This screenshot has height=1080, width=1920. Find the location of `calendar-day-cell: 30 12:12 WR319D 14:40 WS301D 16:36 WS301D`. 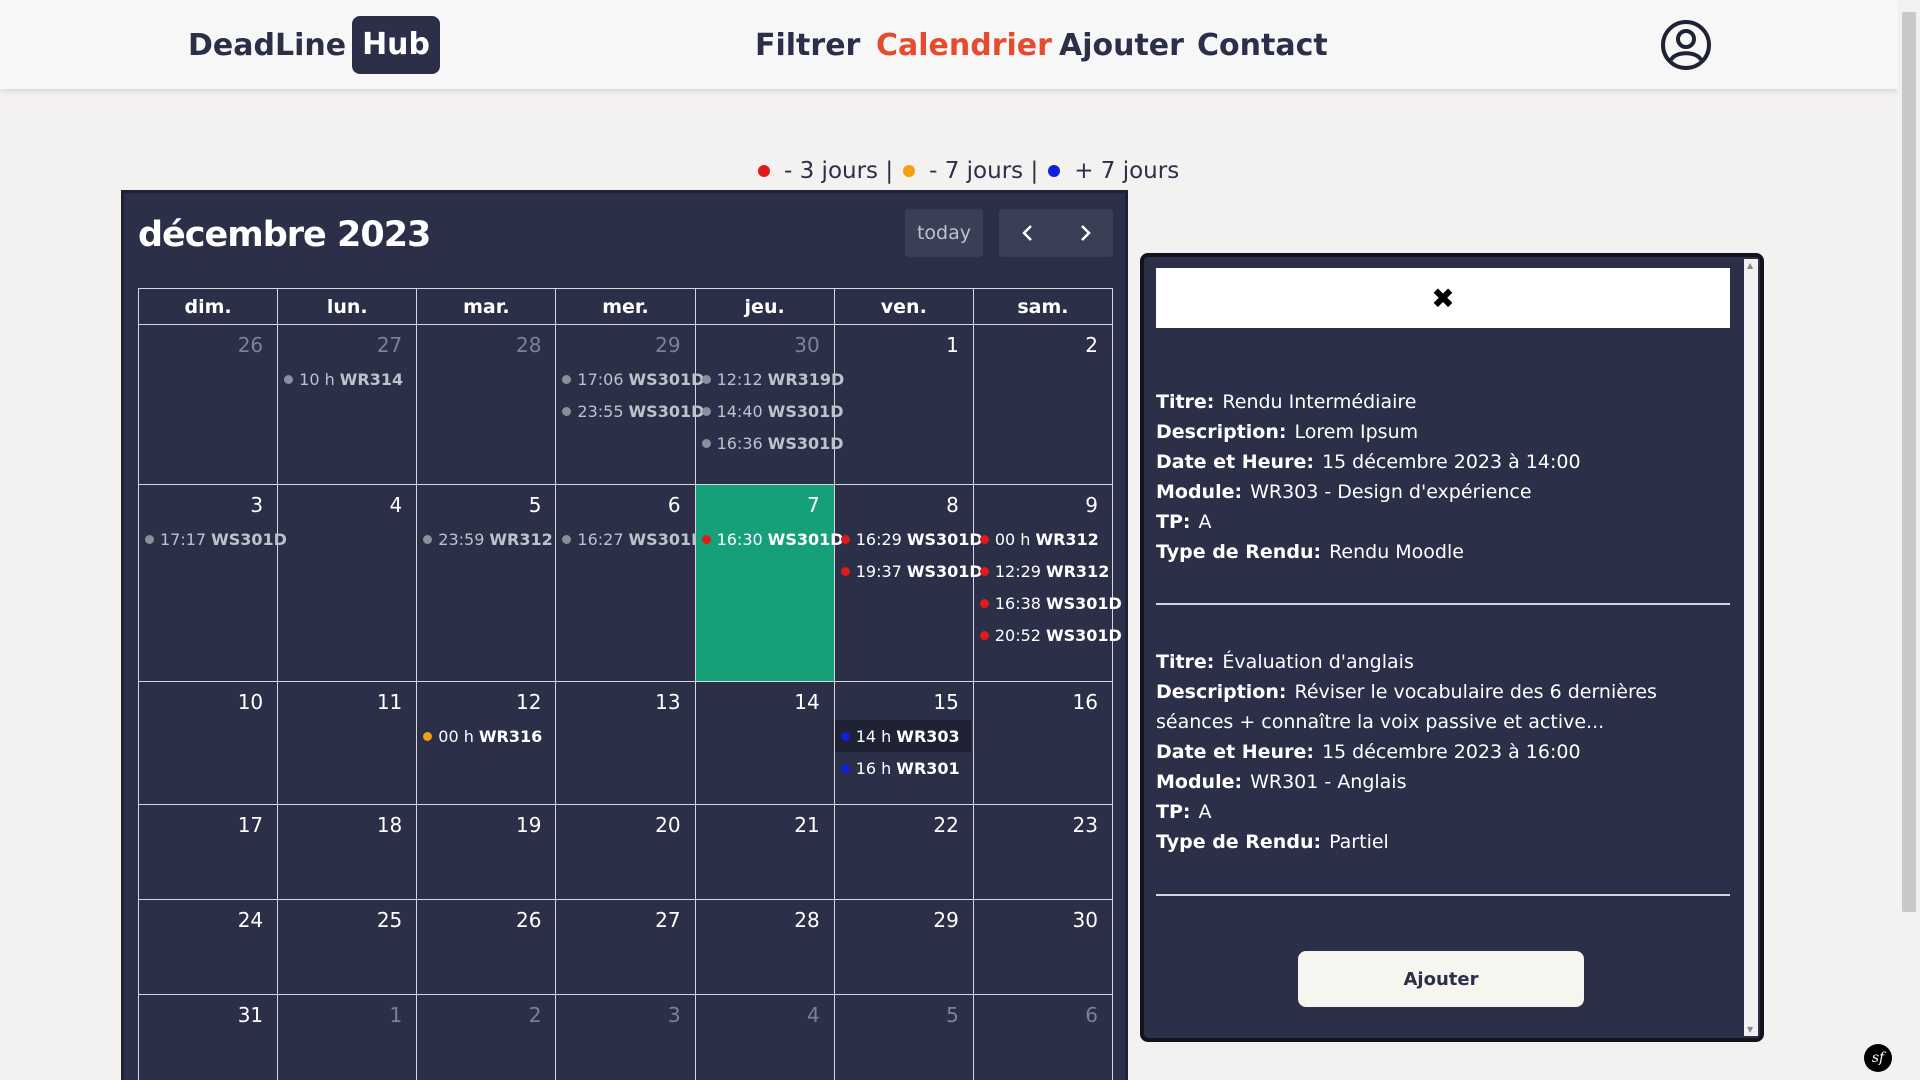

calendar-day-cell: 30 12:12 WR319D 14:40 WS301D 16:36 WS301D is located at coordinates (769, 404).